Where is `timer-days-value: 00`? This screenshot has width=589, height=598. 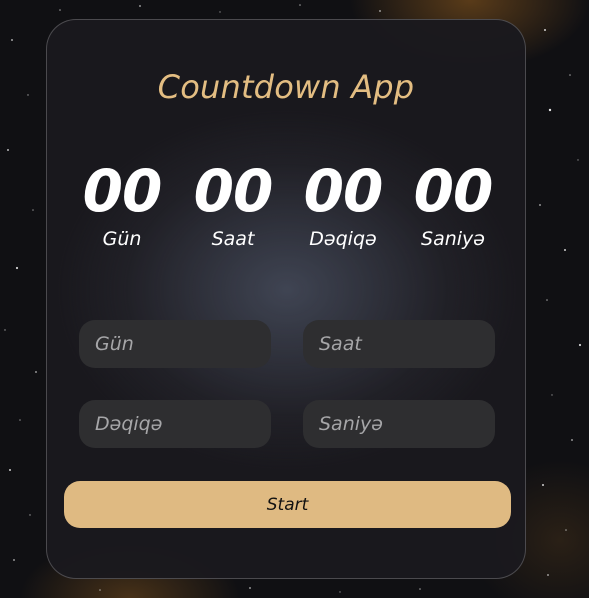 timer-days-value: 00 is located at coordinates (122, 191).